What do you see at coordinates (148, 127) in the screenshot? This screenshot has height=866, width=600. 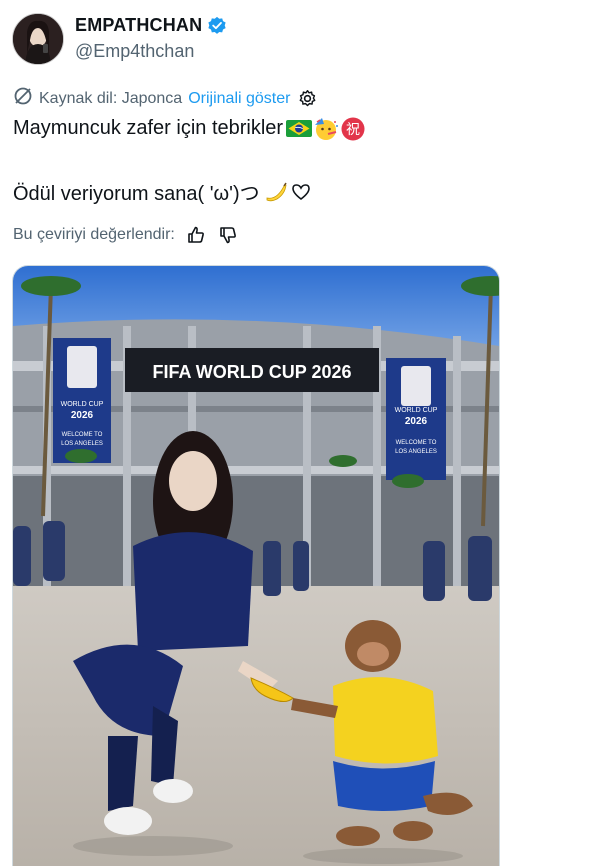 I see `tweet-text: Maymuncuk zafer için tebrikler` at bounding box center [148, 127].